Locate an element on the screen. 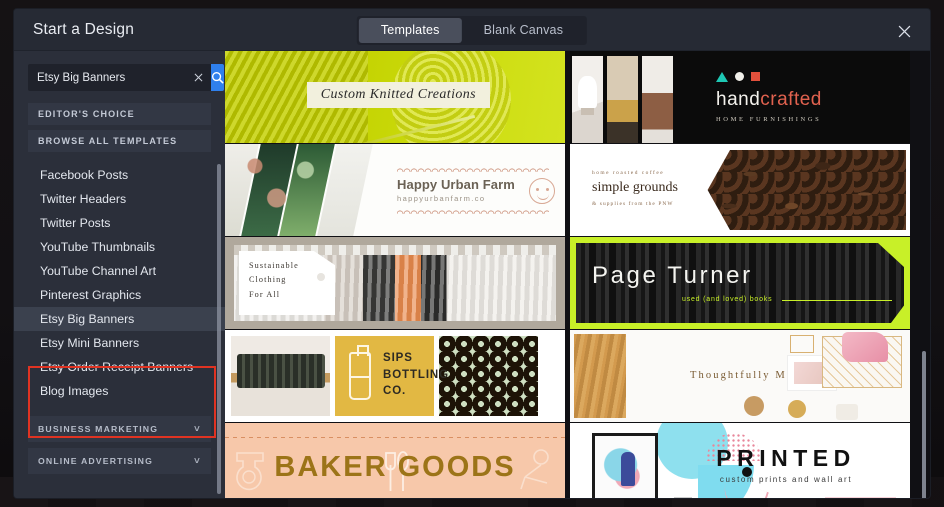  search-icon is located at coordinates (217, 77).